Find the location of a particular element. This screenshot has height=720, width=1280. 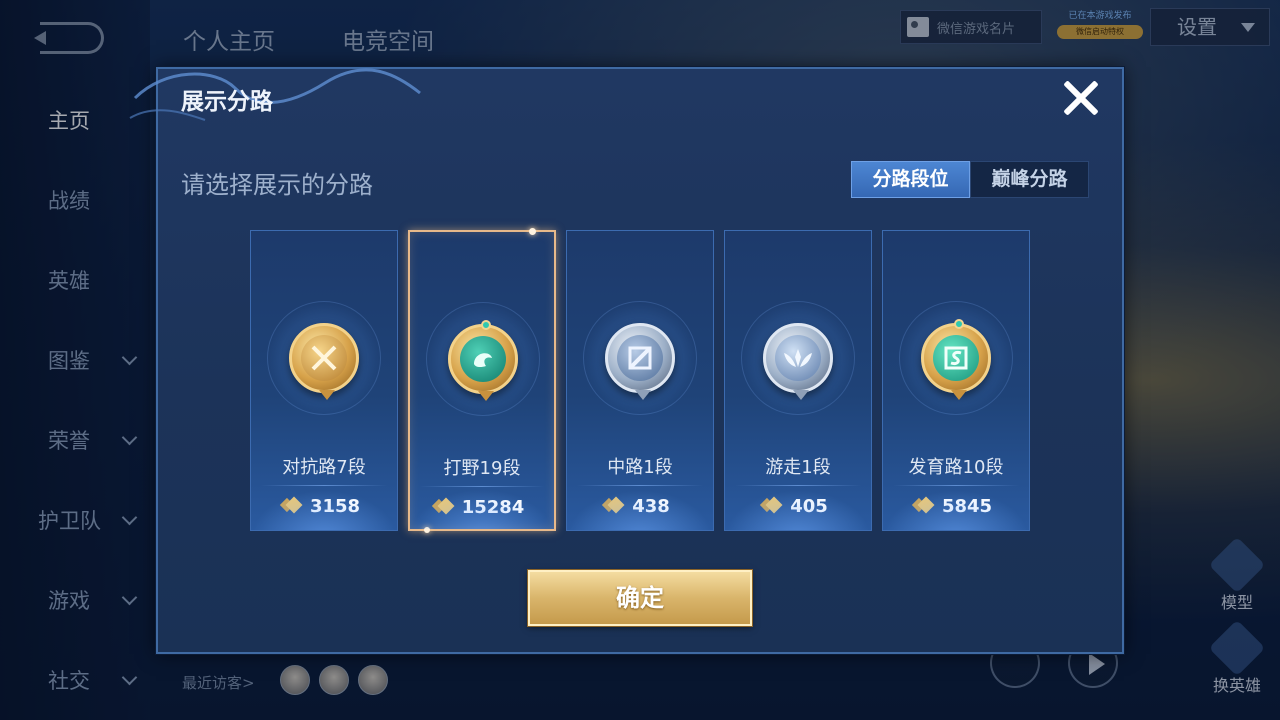

dialog-subtitle: 请选择展示的分路 is located at coordinates (277, 185).